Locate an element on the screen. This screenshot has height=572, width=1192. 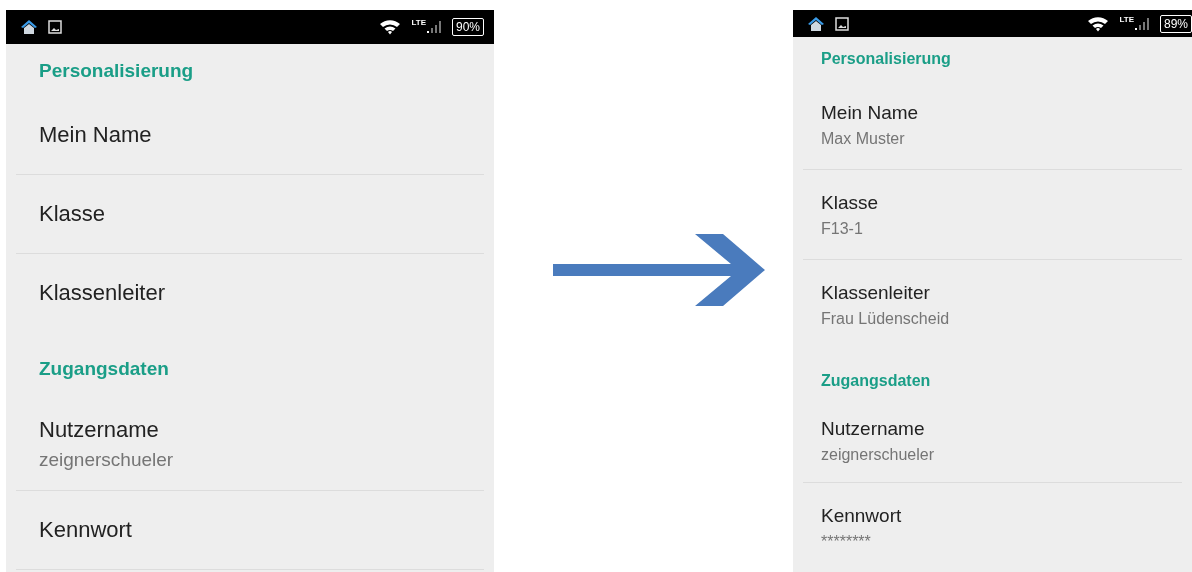
item-value: Frau Lüdenscheid is located at coordinates (886, 318).